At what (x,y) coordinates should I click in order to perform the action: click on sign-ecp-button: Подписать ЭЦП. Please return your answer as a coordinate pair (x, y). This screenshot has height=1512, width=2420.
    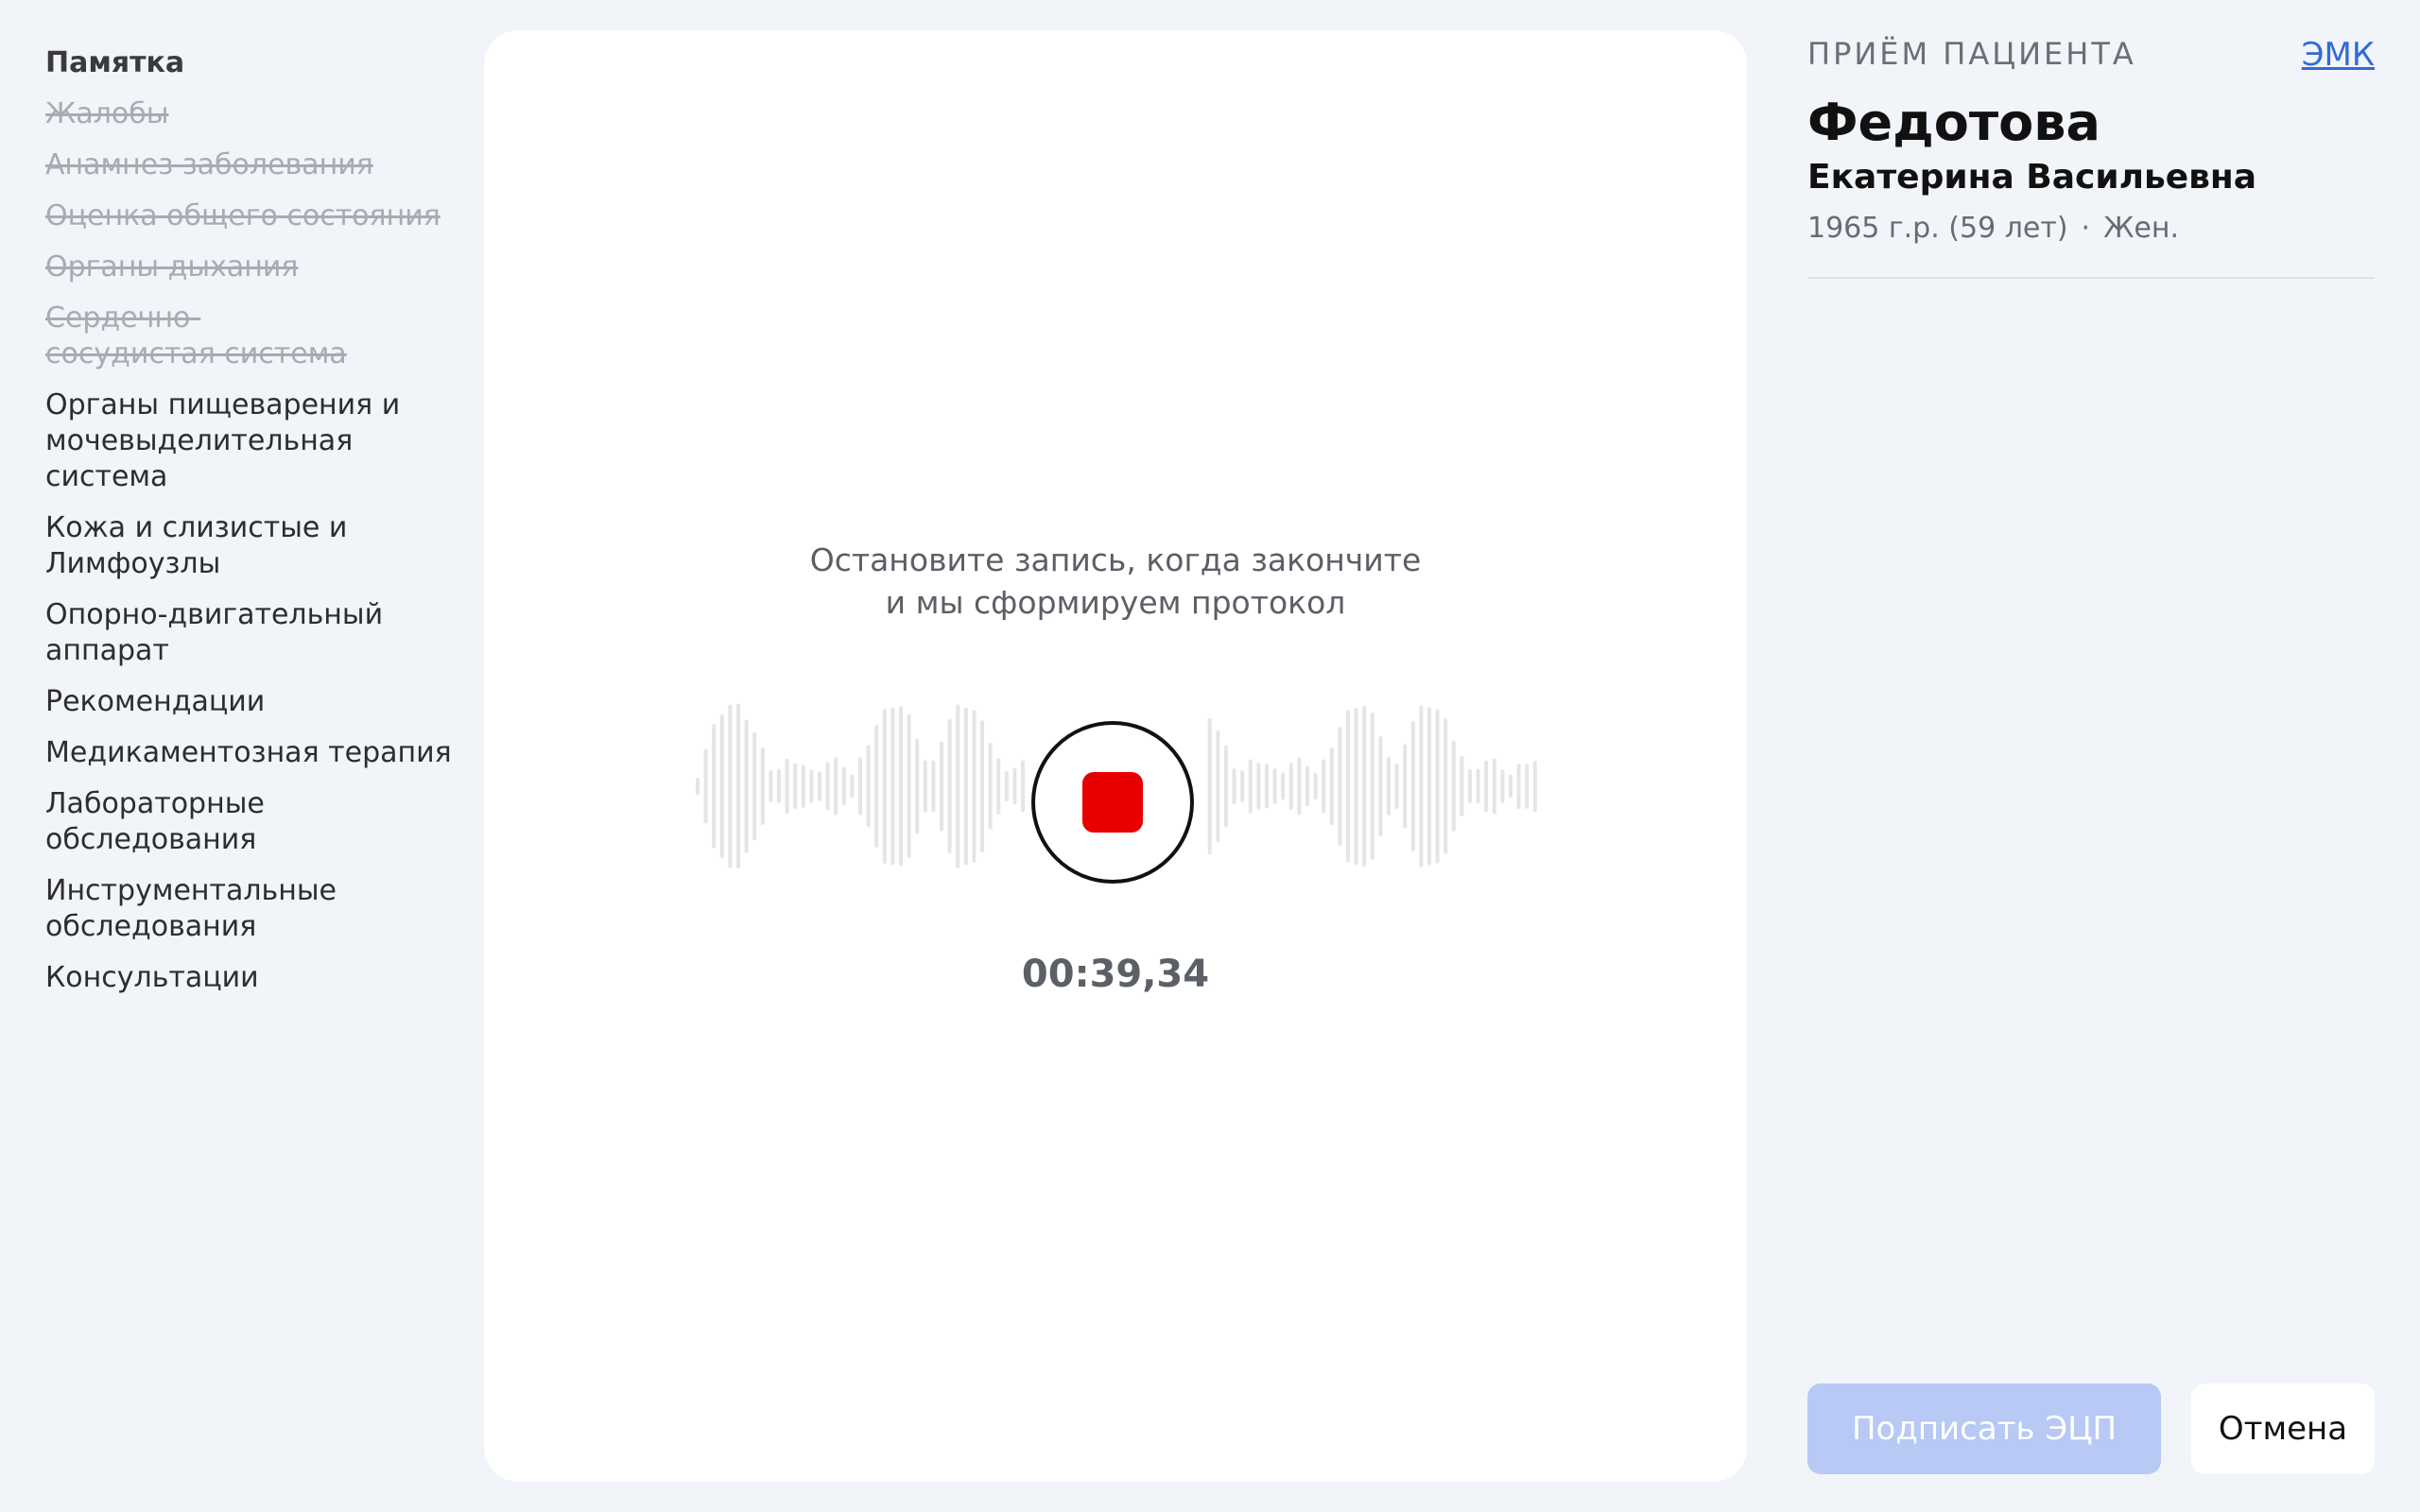
    Looking at the image, I should click on (1984, 1428).